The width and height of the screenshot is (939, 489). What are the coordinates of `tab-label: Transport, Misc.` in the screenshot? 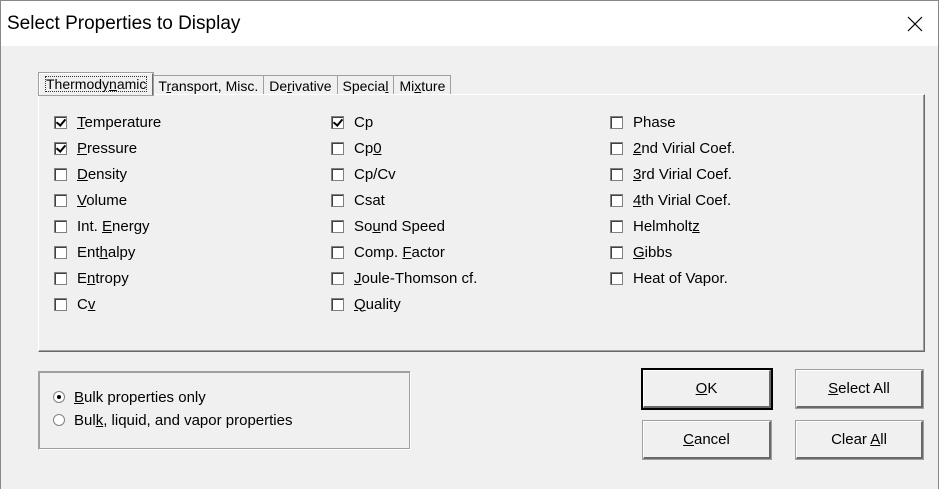 It's located at (208, 86).